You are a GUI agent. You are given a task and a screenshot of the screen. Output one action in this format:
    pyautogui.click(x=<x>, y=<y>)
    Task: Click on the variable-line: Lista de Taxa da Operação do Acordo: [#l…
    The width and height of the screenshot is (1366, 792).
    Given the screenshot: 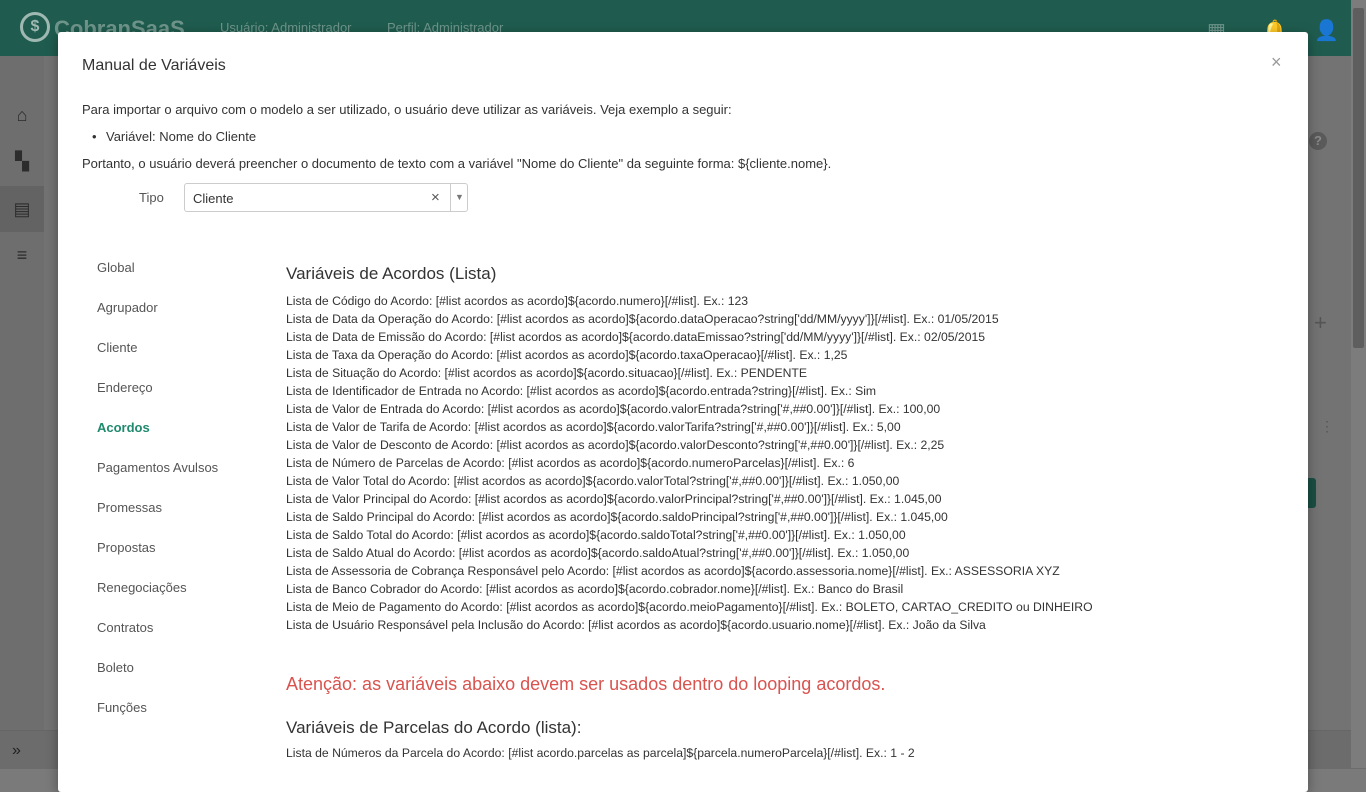 What is the action you would take?
    pyautogui.click(x=567, y=355)
    